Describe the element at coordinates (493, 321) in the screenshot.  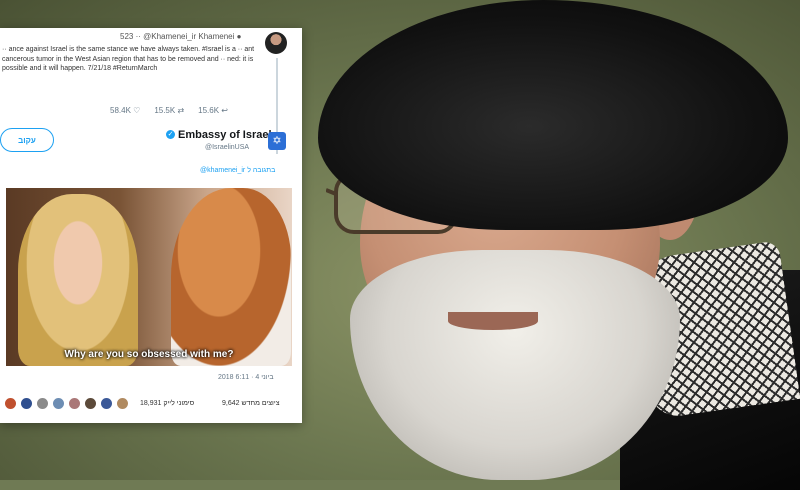
I see `mouth` at that location.